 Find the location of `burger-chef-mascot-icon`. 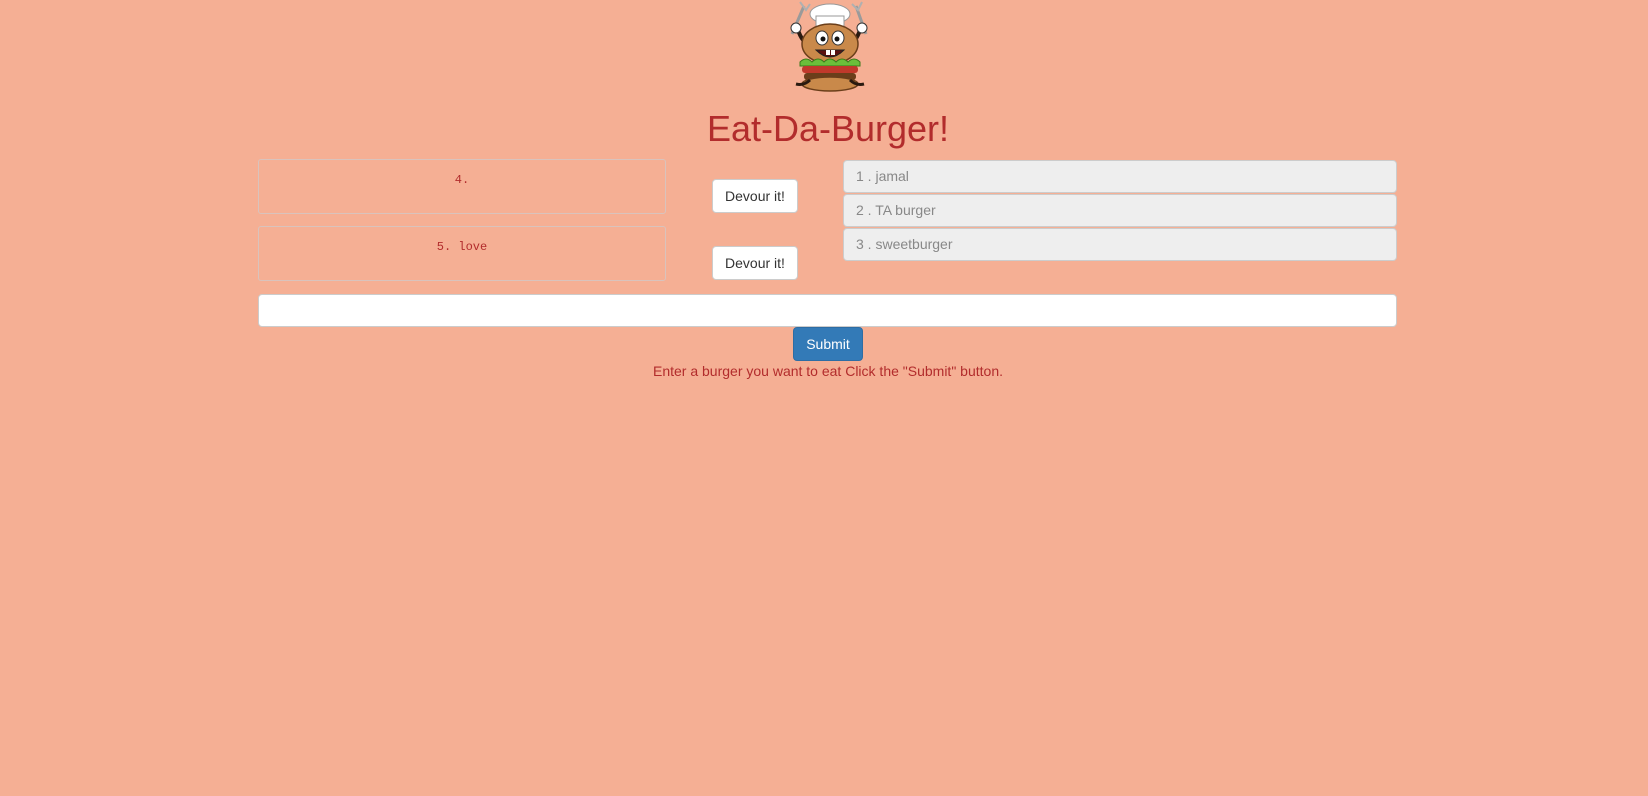

burger-chef-mascot-icon is located at coordinates (828, 46).